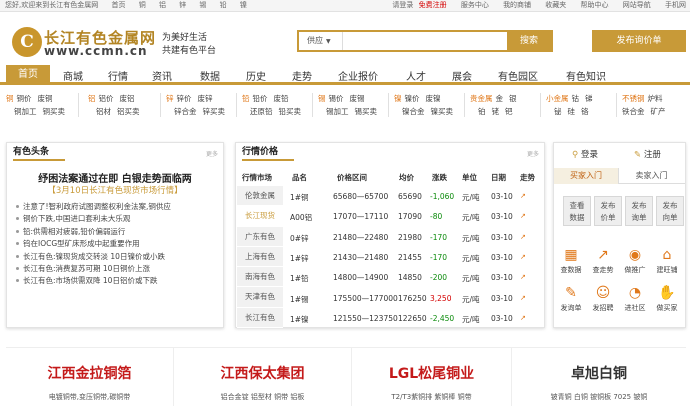 The width and height of the screenshot is (690, 406). I want to click on category-title: 贵金属, so click(481, 98).